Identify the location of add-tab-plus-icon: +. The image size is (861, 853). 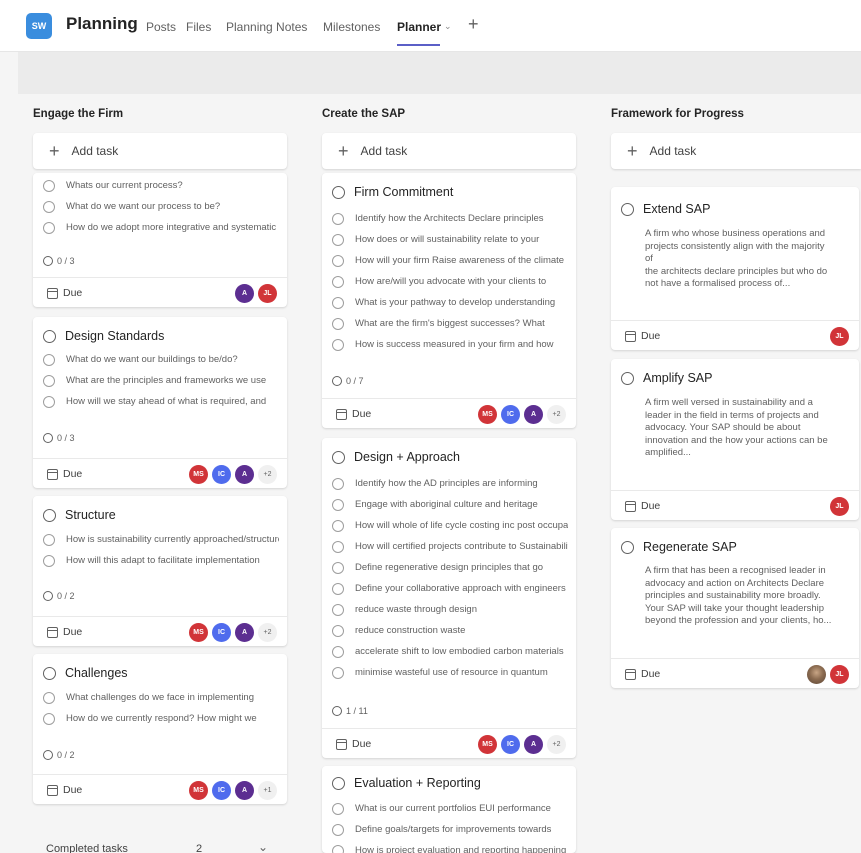
(473, 24).